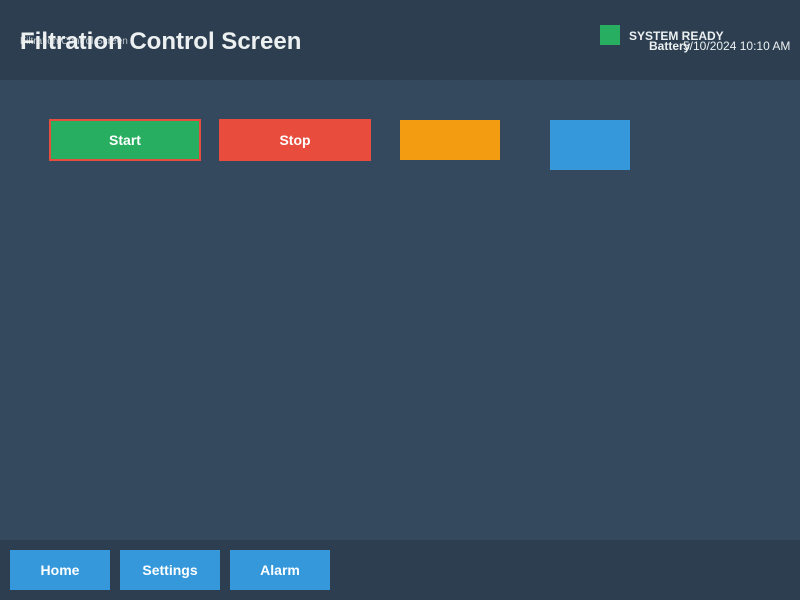 The height and width of the screenshot is (600, 800). What do you see at coordinates (737, 46) in the screenshot?
I see `datetime-display: 5/10/2024 10:10 AM` at bounding box center [737, 46].